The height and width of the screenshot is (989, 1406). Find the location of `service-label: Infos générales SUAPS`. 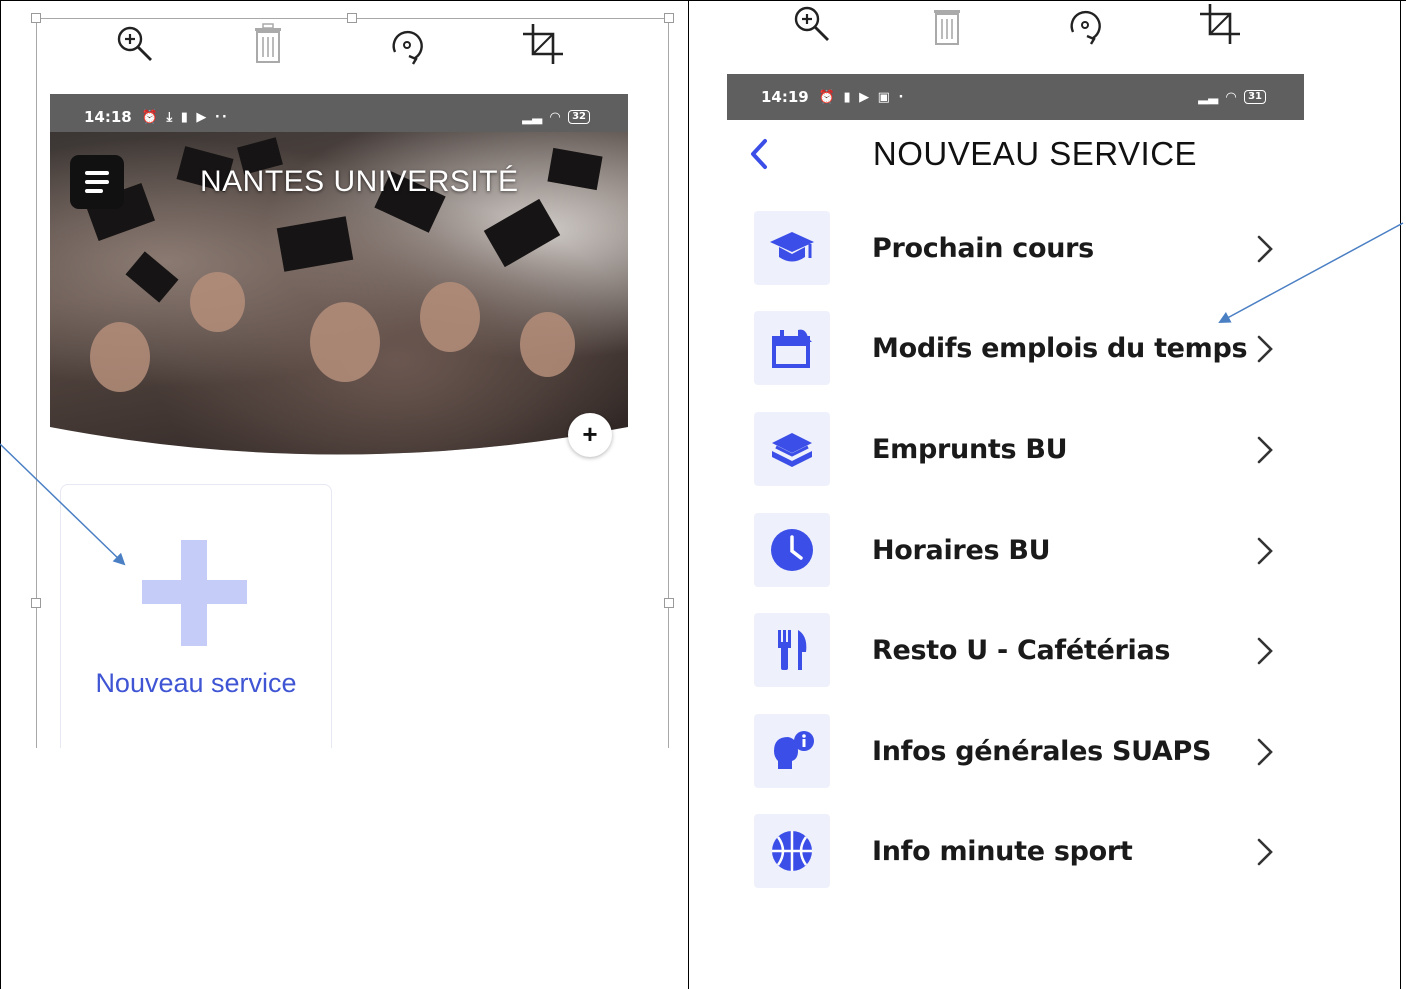

service-label: Infos générales SUAPS is located at coordinates (1042, 751).